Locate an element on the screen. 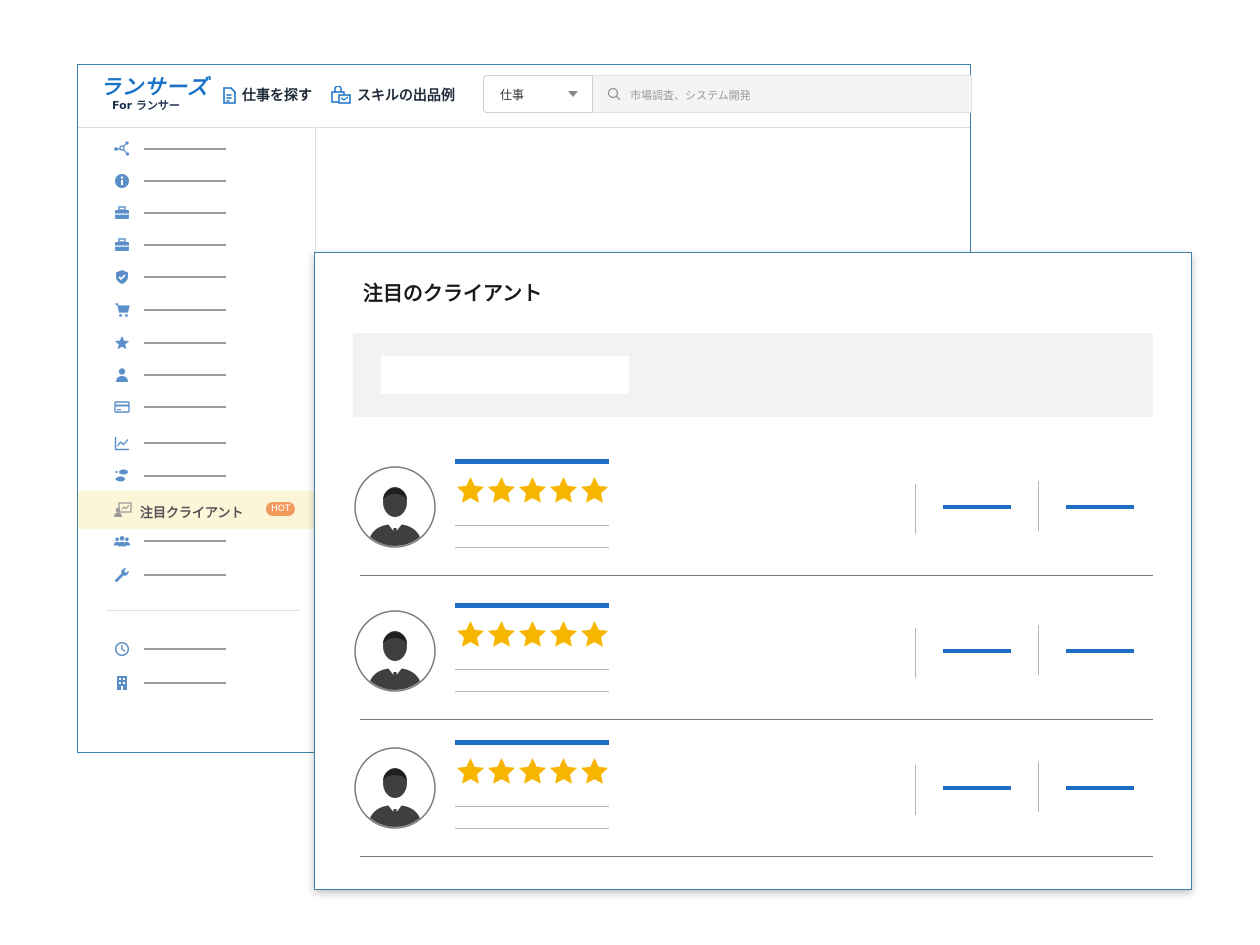 This screenshot has width=1260, height=945. logo-sub-text: For ランサー is located at coordinates (146, 105).